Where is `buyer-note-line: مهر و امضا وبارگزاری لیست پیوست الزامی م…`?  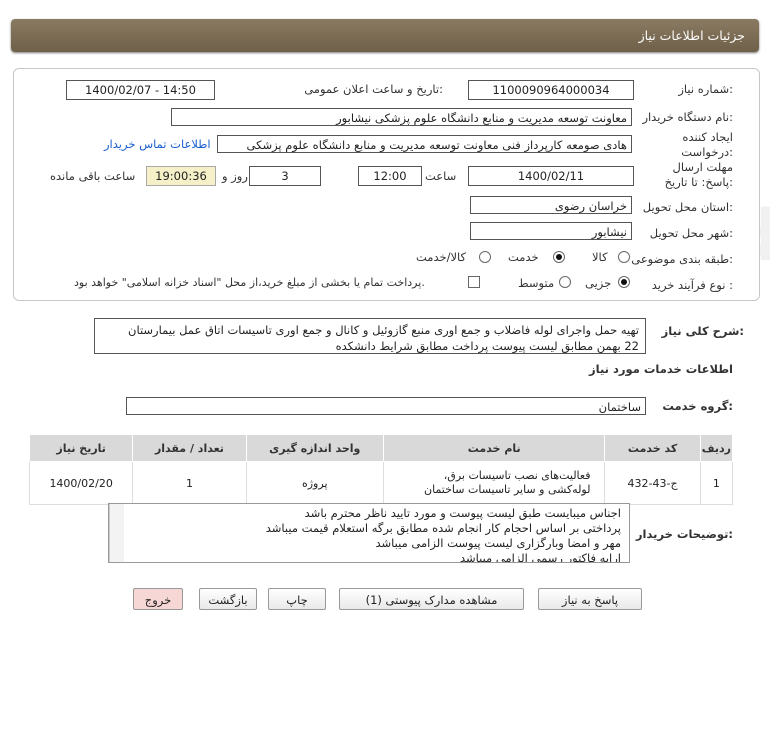 buyer-note-line: مهر و امضا وبارگزاری لیست پیوست الزامی م… is located at coordinates (498, 543).